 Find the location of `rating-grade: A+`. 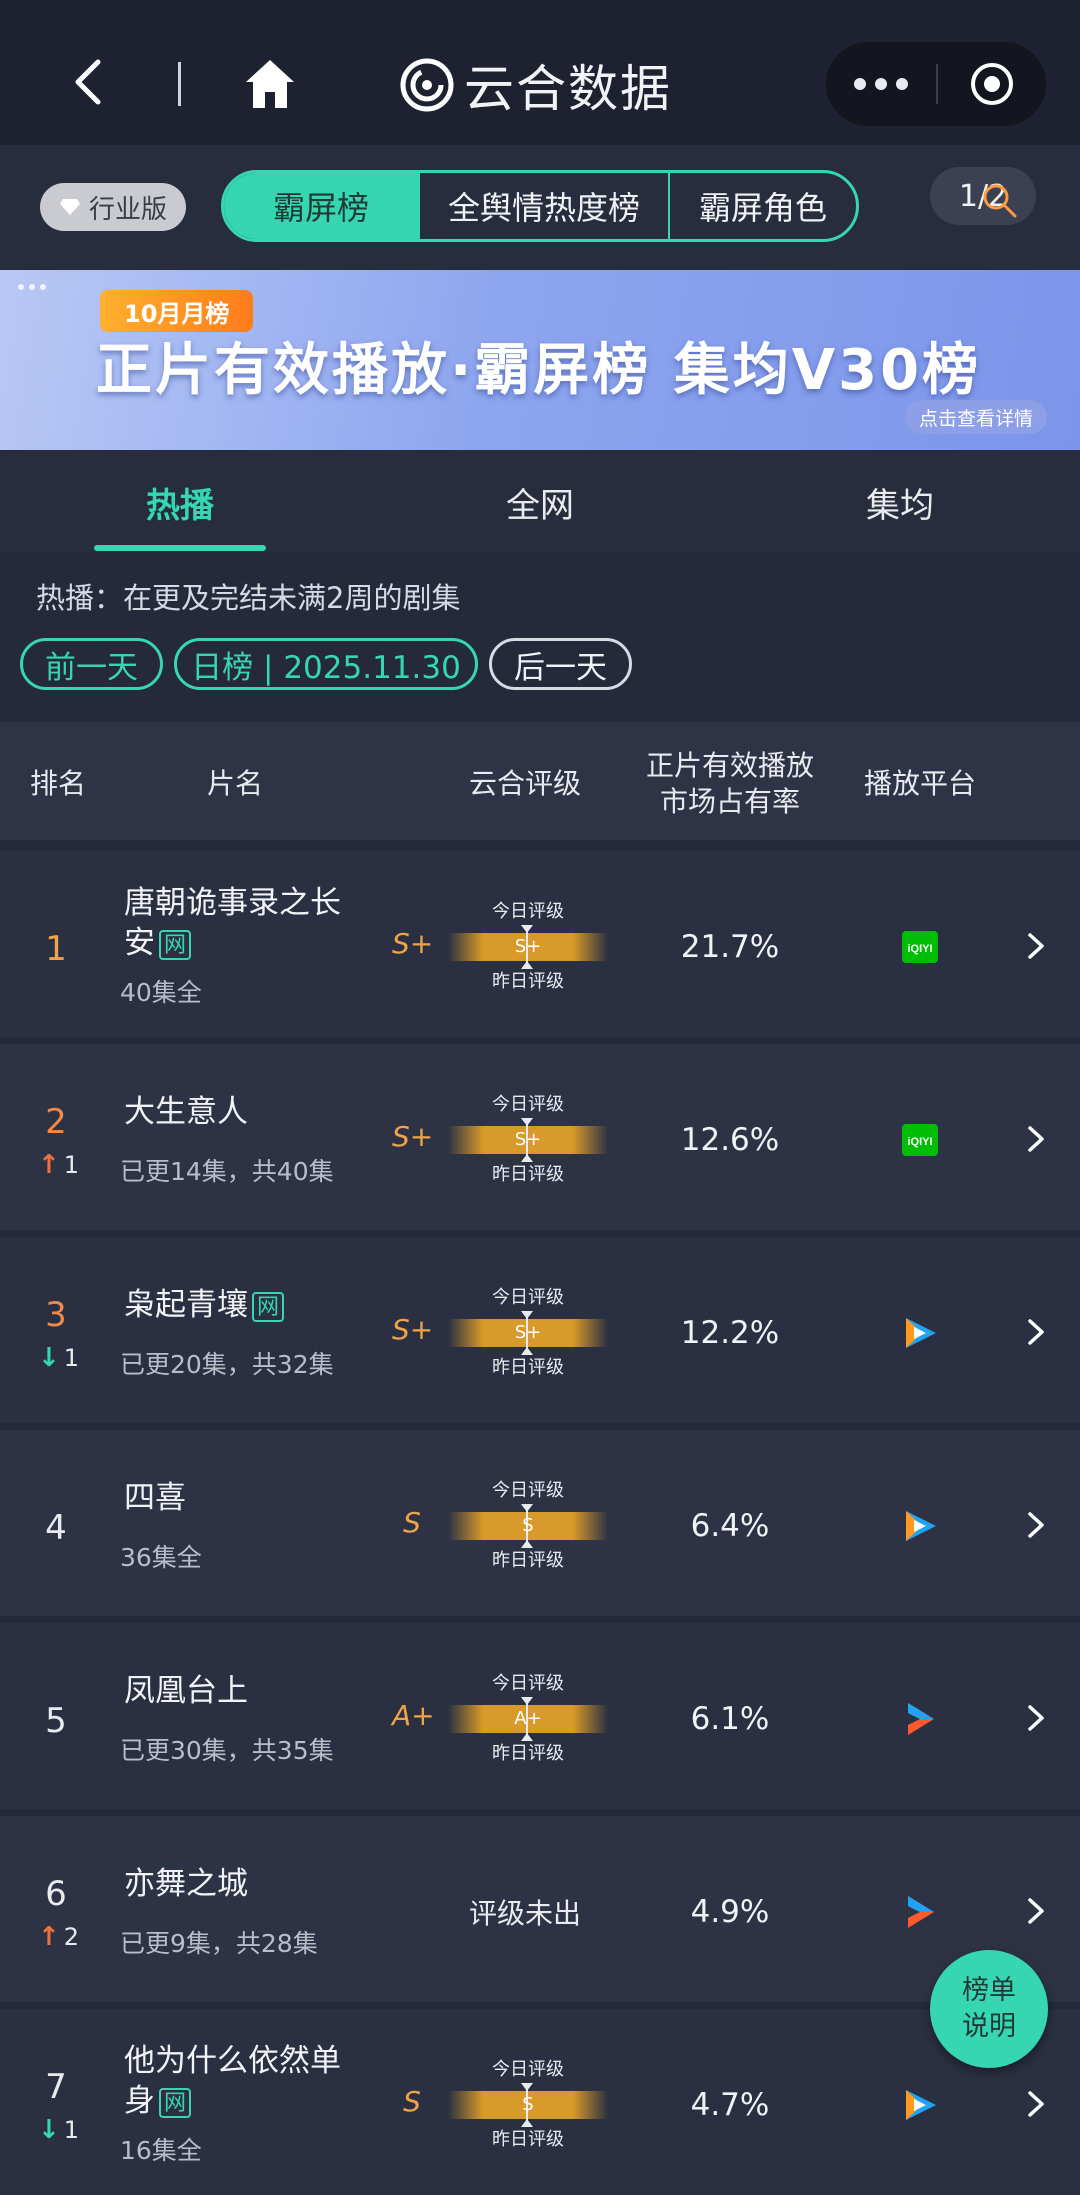

rating-grade: A+ is located at coordinates (413, 1715).